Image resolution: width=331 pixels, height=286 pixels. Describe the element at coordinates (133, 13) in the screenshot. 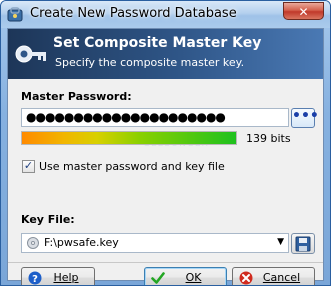

I see `window-title: Create New Password Database` at that location.